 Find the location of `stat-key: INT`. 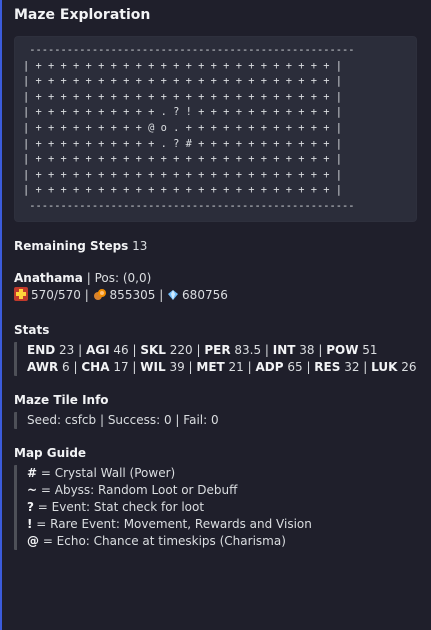

stat-key: INT is located at coordinates (284, 349).